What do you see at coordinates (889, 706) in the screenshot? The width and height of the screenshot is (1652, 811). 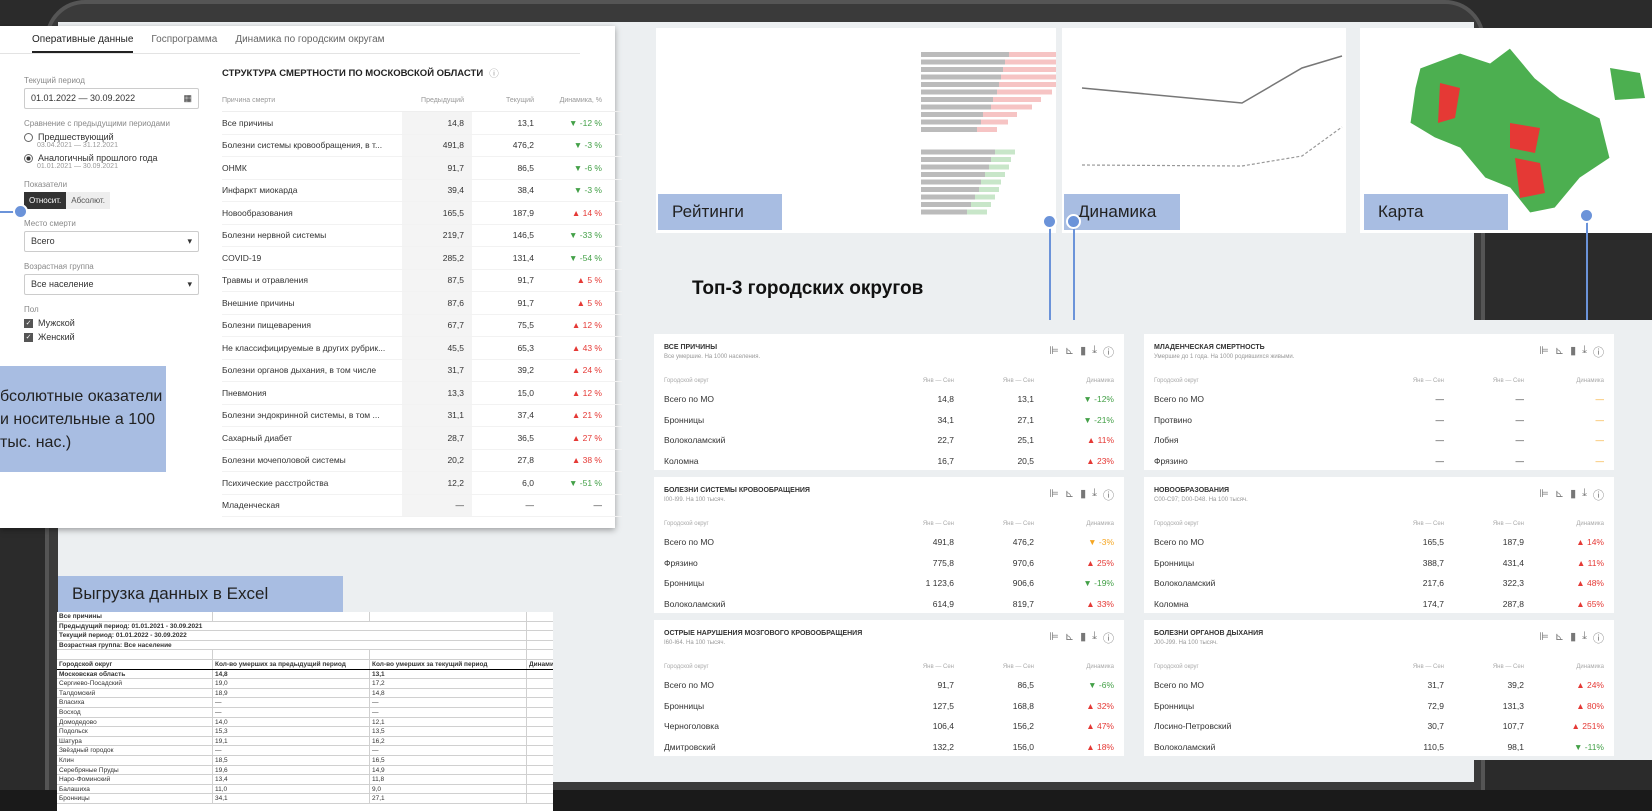 I see `card-row: Бронницы 127,5 168,8 ▲ 32%` at bounding box center [889, 706].